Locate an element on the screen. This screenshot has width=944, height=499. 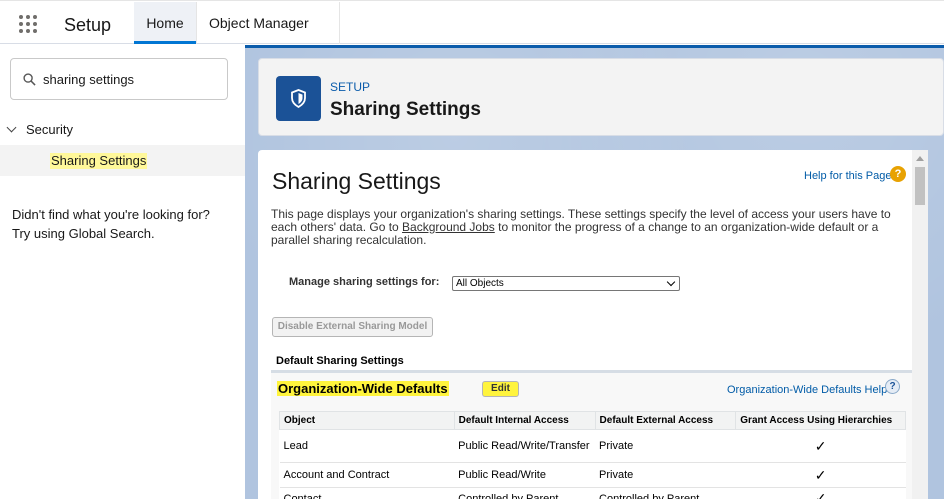
quick-find-input is located at coordinates (133, 79).